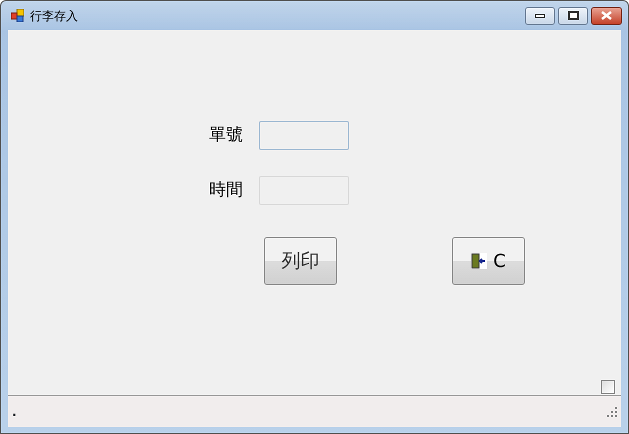  What do you see at coordinates (14, 412) in the screenshot?
I see `status-text: .` at bounding box center [14, 412].